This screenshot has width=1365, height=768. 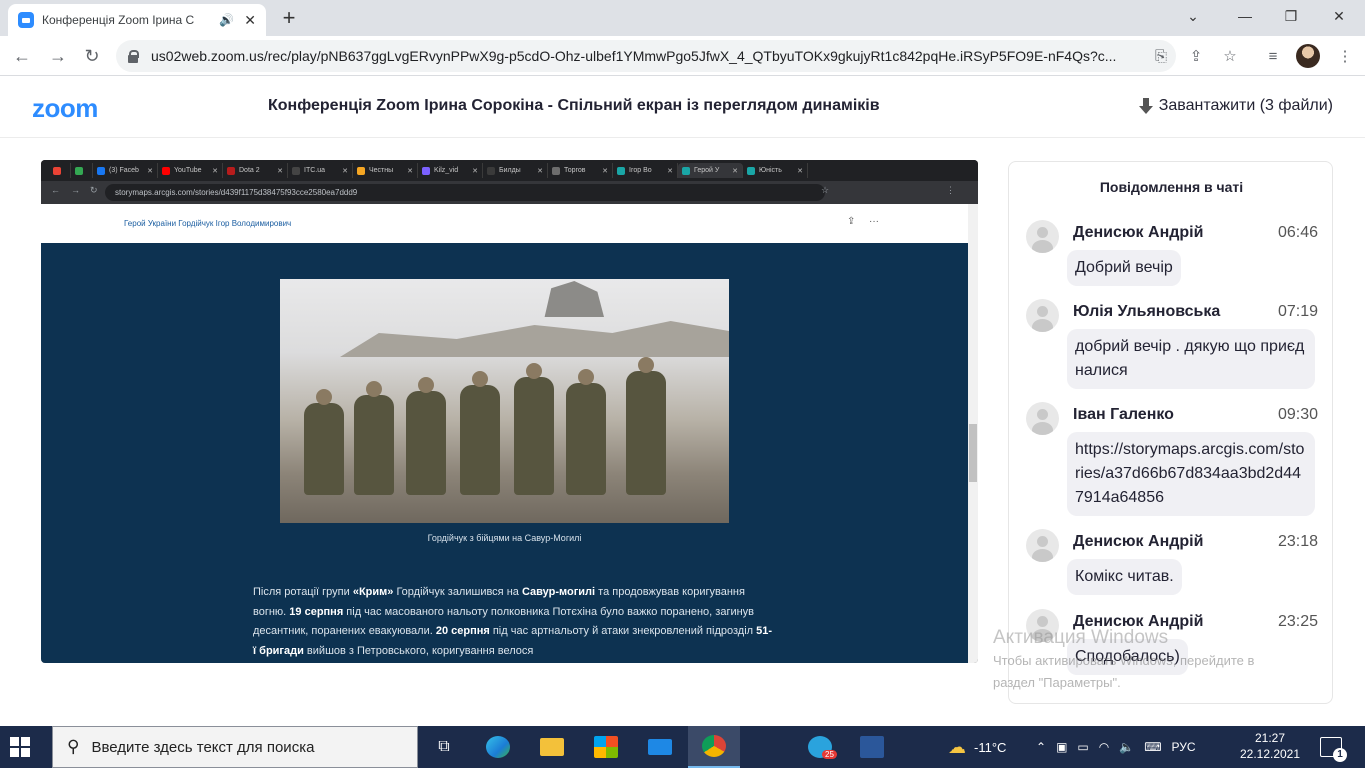 I want to click on user-avatar-icon, so click(x=1042, y=545).